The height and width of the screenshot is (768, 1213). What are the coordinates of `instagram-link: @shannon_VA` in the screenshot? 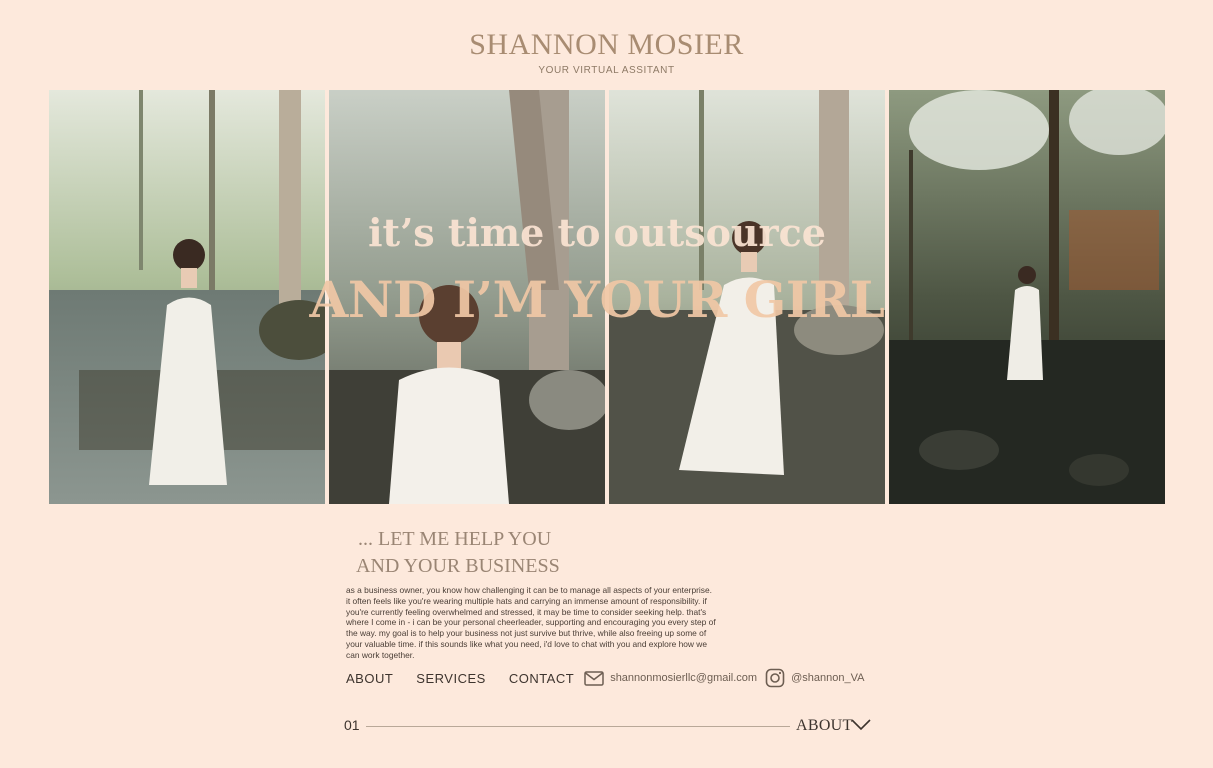 It's located at (814, 678).